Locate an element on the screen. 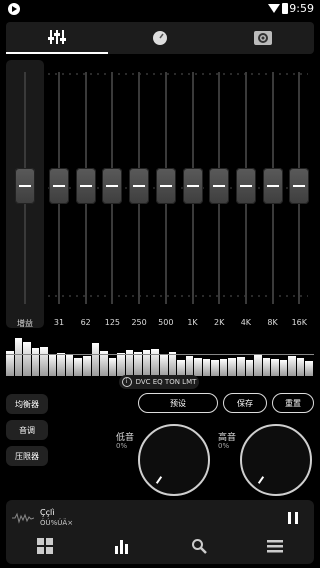  bass-dial is located at coordinates (174, 460).